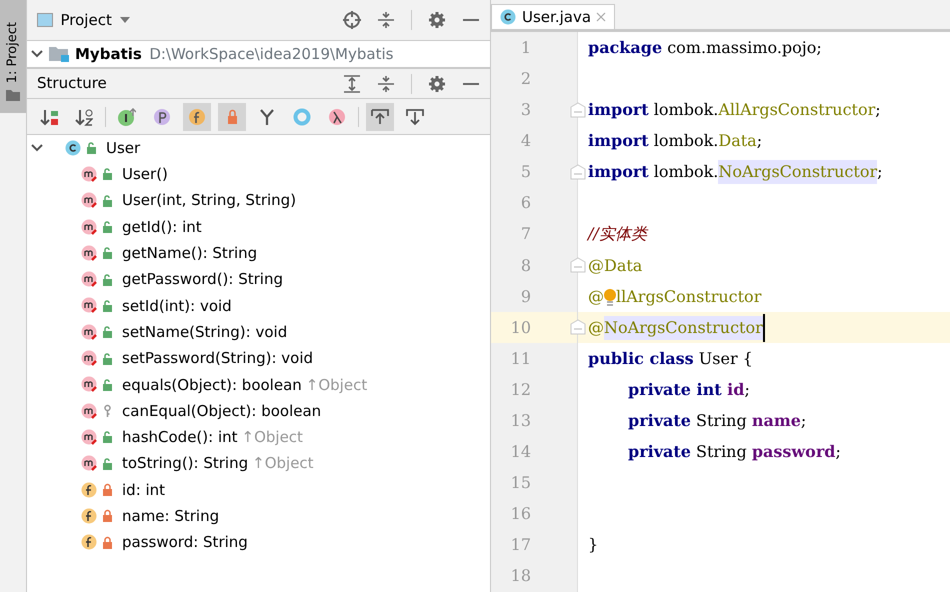 Image resolution: width=950 pixels, height=592 pixels. I want to click on code-line: @Data, so click(614, 265).